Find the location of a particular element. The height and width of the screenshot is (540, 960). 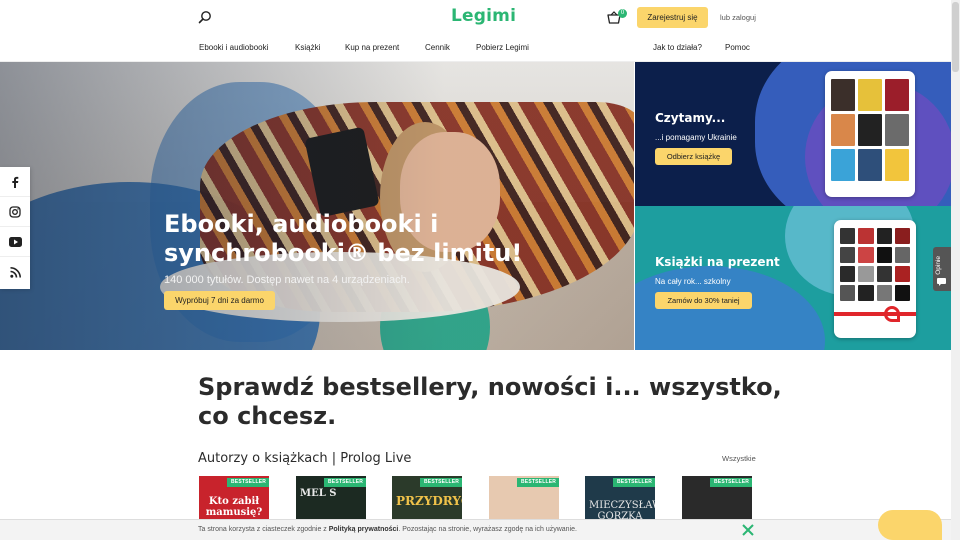

comment-icon is located at coordinates (941, 282).